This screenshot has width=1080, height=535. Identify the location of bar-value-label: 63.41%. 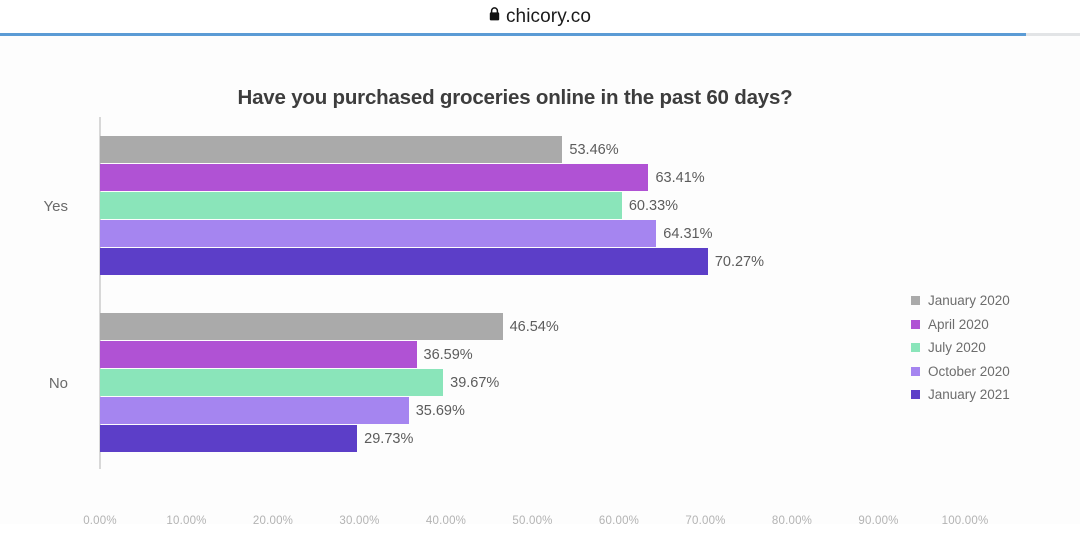
(680, 177).